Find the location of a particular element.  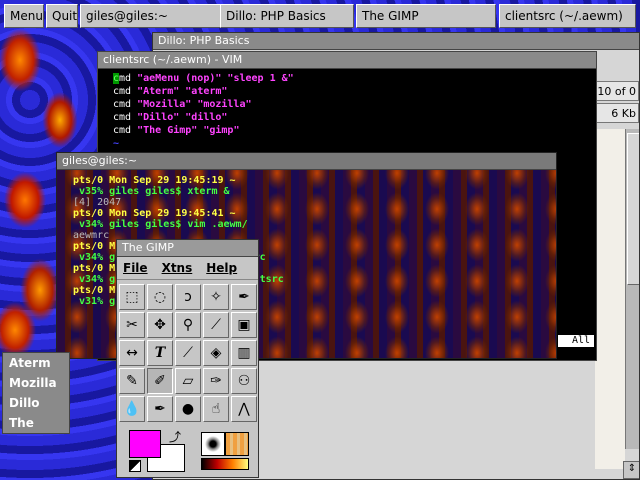

bezier-icon: ✒ is located at coordinates (244, 297).